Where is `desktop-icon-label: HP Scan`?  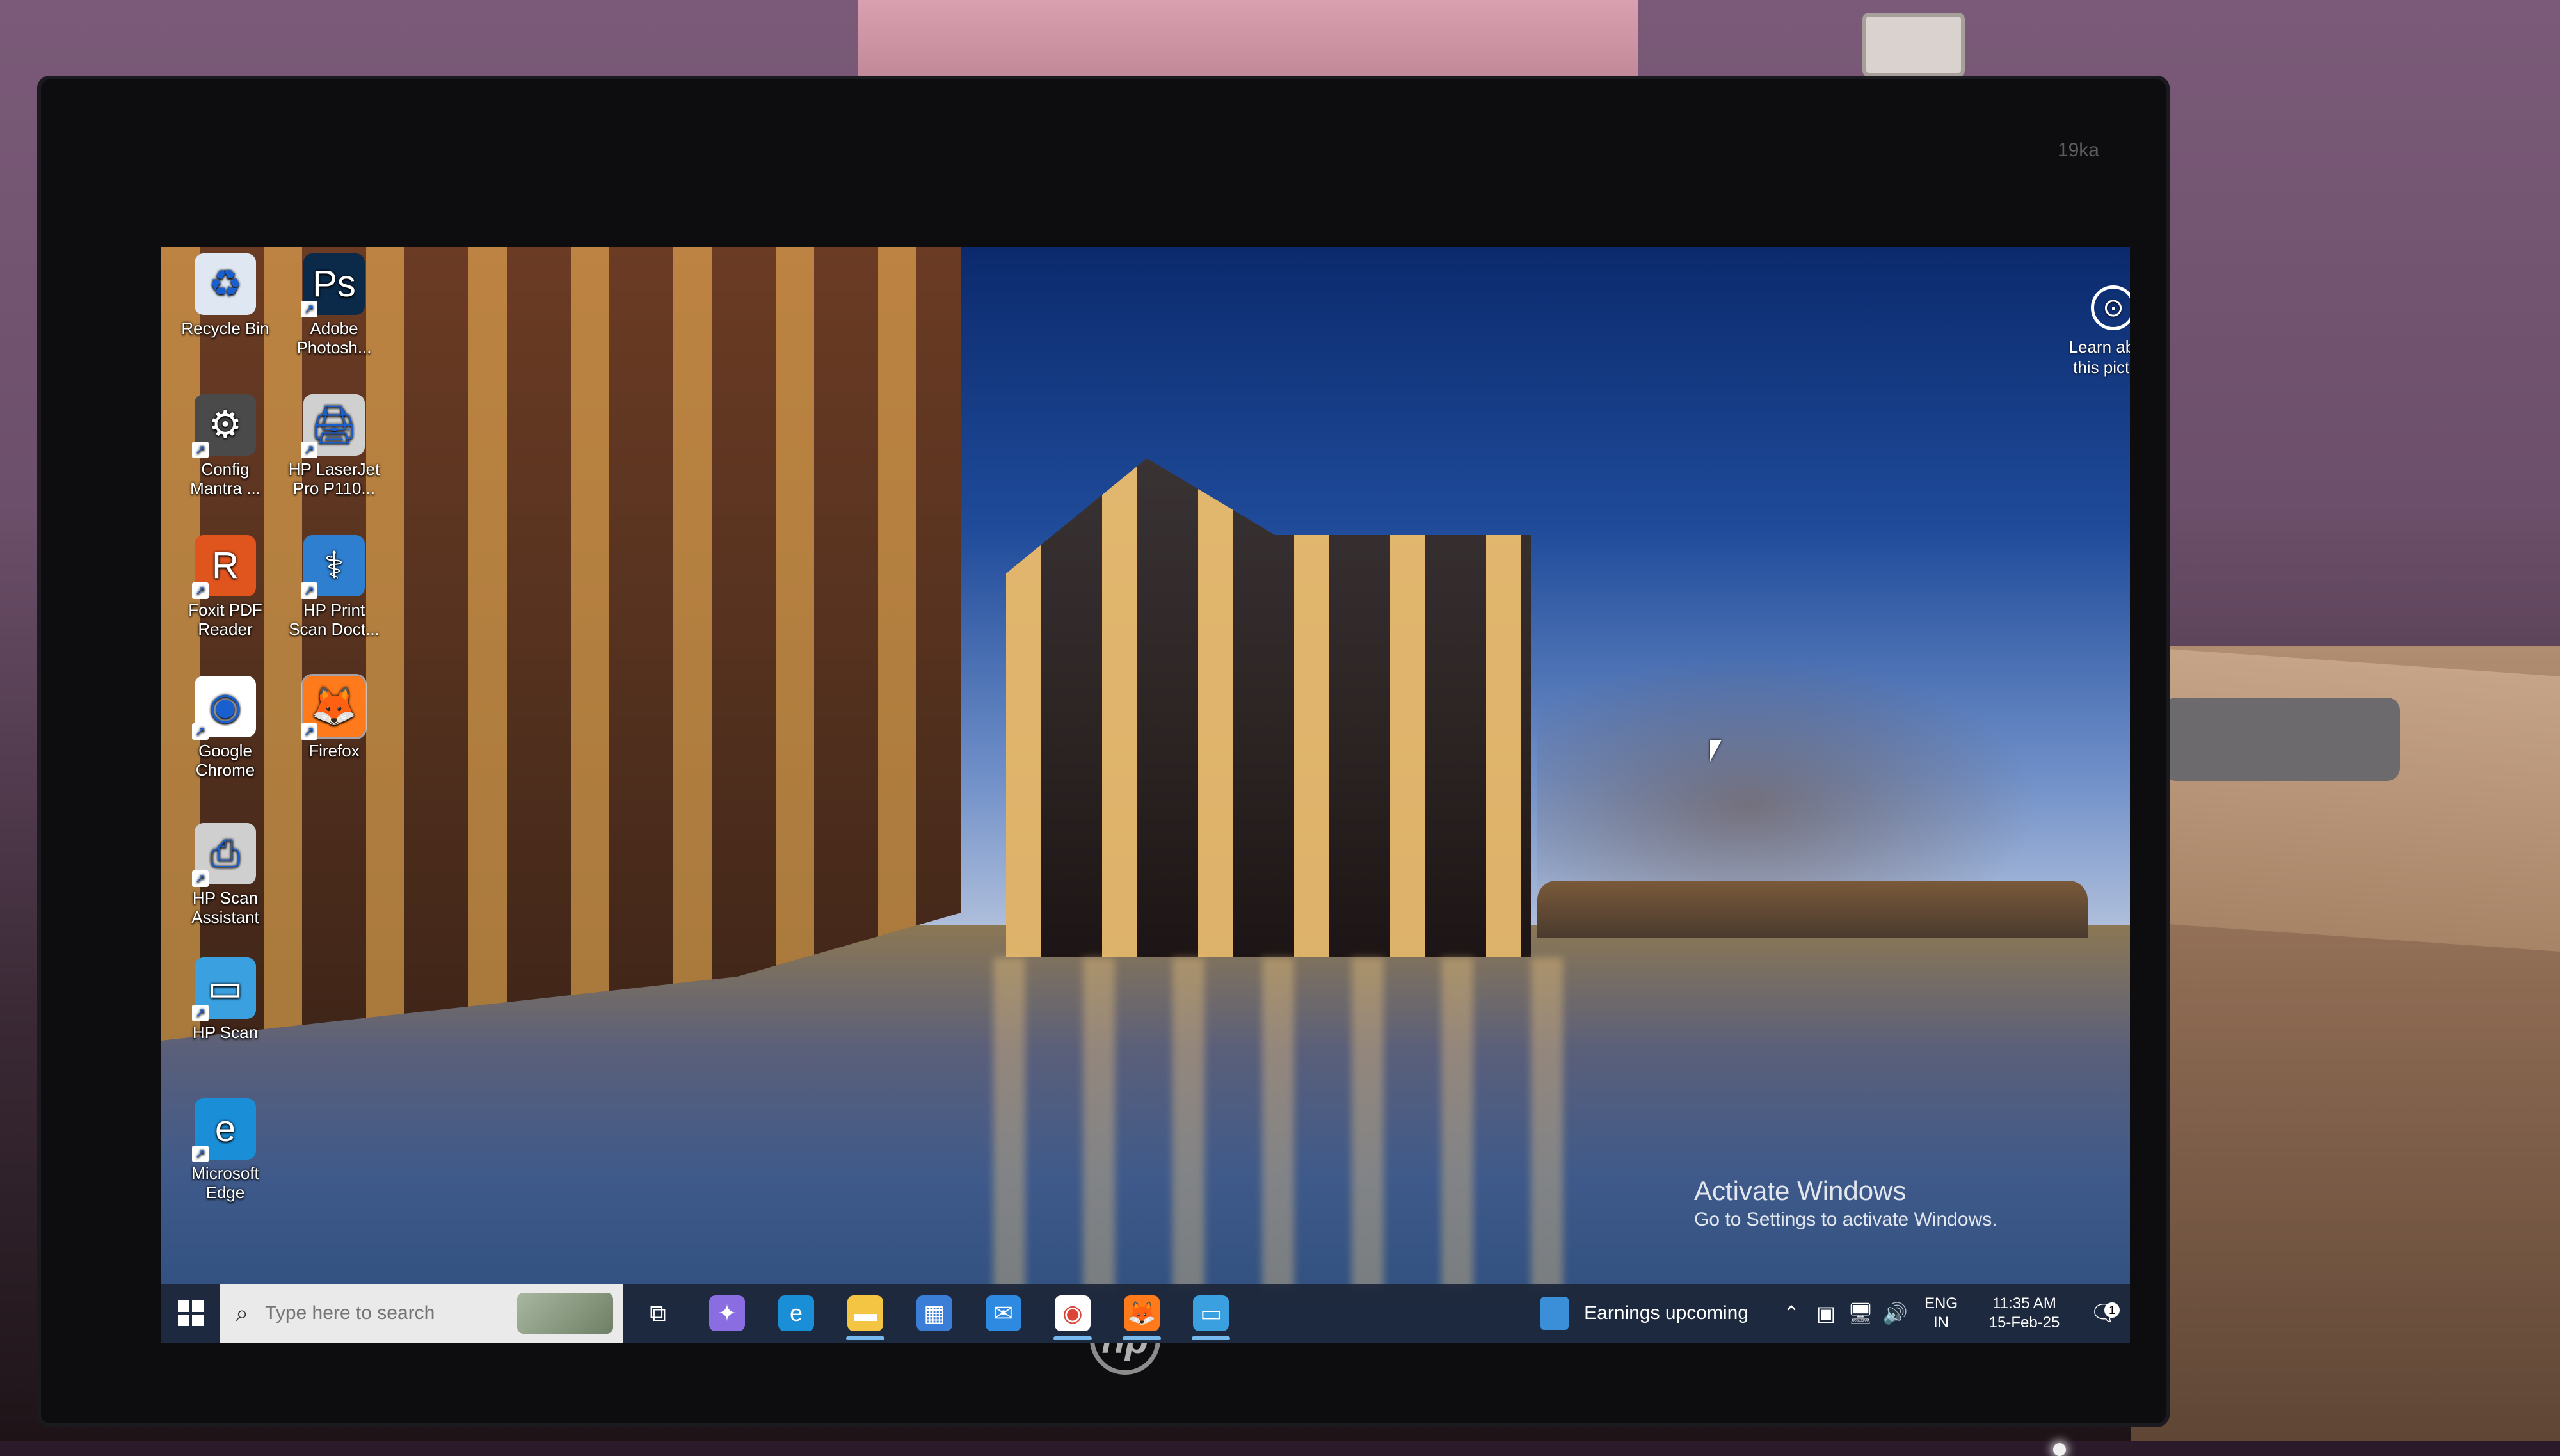 desktop-icon-label: HP Scan is located at coordinates (225, 1032).